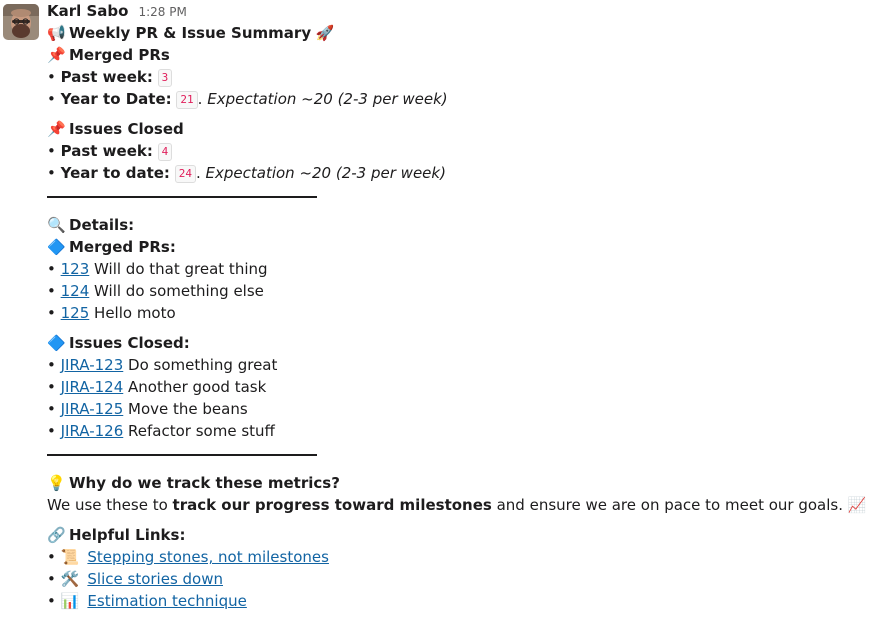 The image size is (877, 633). Describe the element at coordinates (165, 152) in the screenshot. I see `past-week-value: 4` at that location.